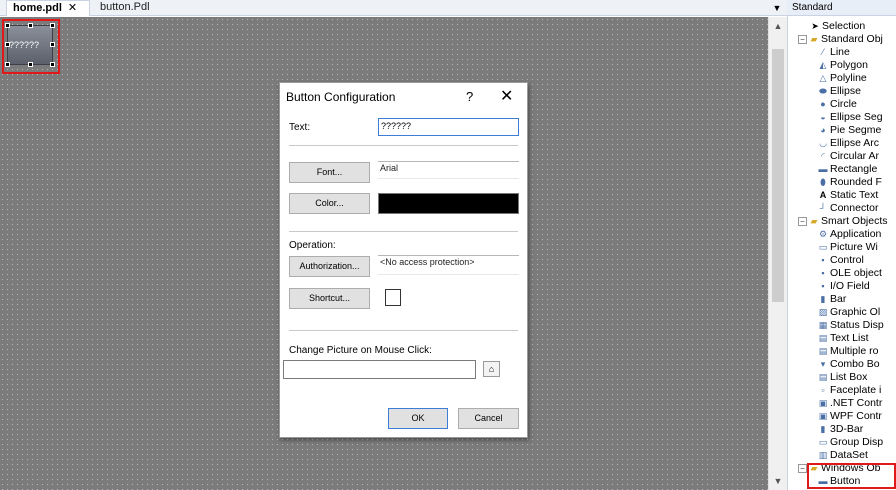  I want to click on palette-item-list-box: ▤ List Box, so click(843, 377).